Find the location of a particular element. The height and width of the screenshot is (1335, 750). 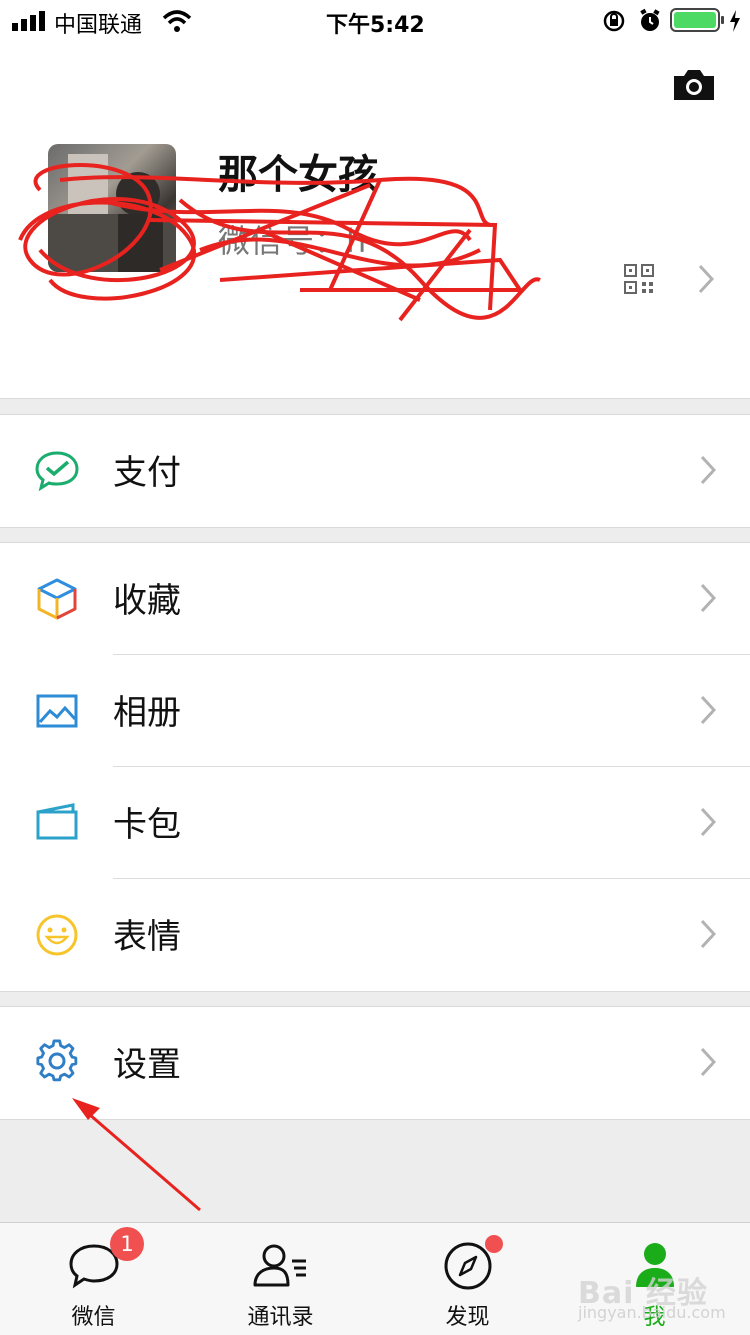

gear-icon is located at coordinates (57, 1060).